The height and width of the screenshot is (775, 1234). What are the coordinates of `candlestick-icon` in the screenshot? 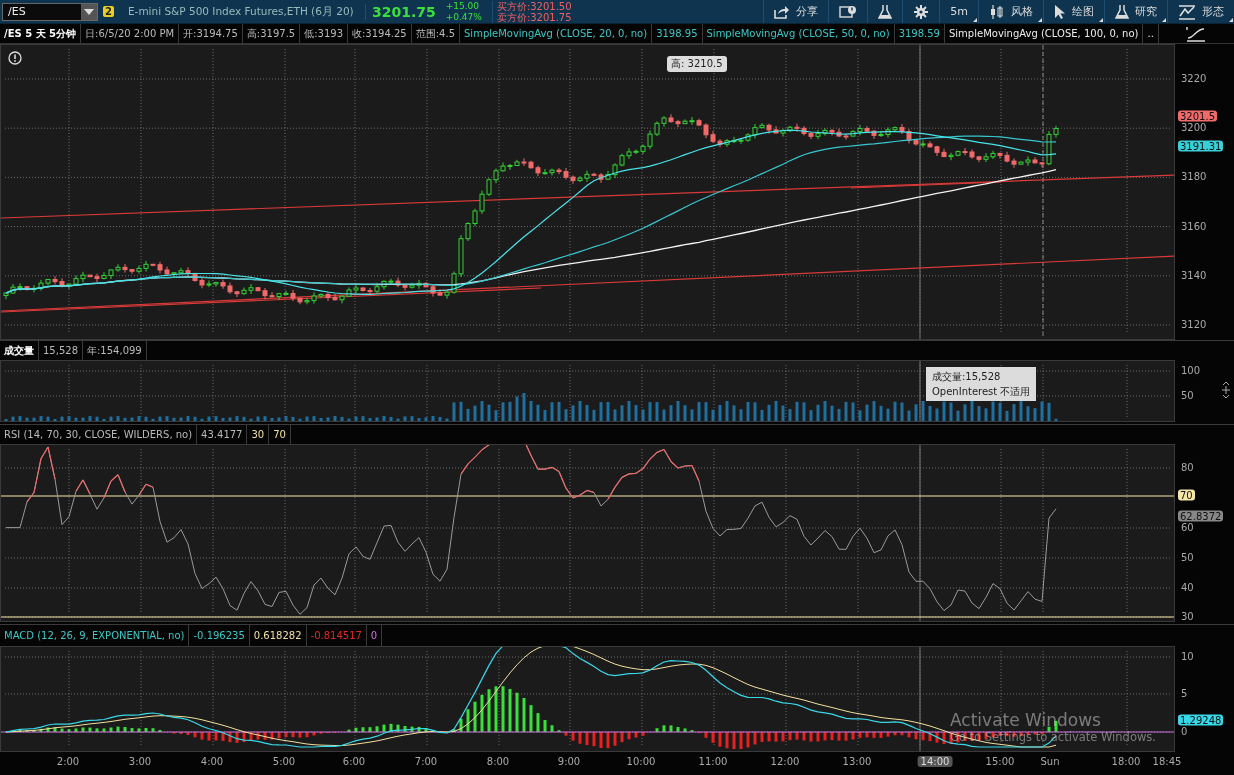 It's located at (997, 11).